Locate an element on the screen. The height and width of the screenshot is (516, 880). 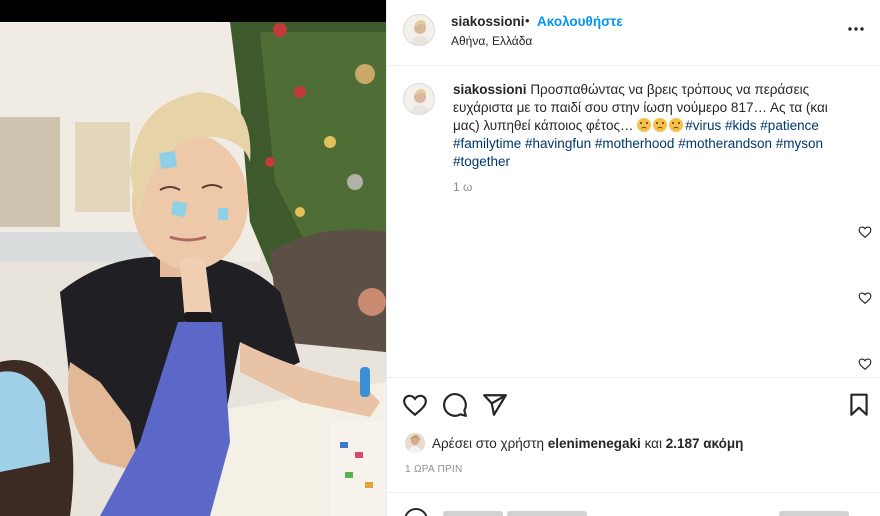
hashtag-link: #patience is located at coordinates (789, 125).